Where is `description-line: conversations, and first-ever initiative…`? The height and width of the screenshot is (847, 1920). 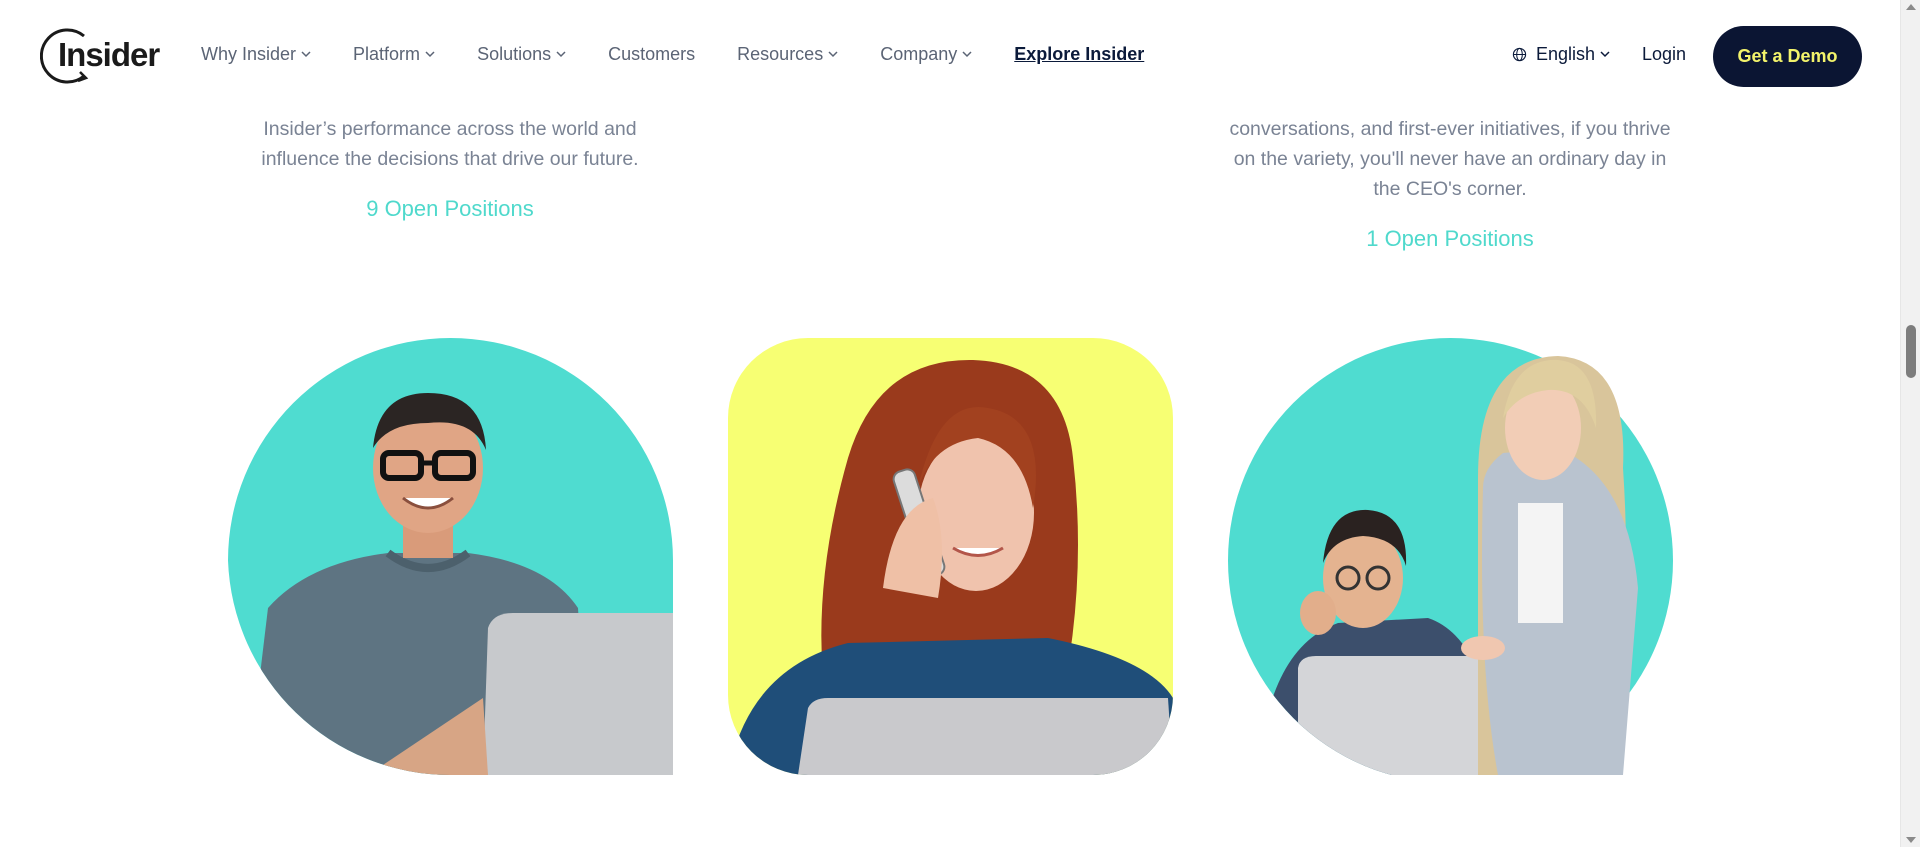
description-line: conversations, and first-ever initiative… is located at coordinates (1450, 129).